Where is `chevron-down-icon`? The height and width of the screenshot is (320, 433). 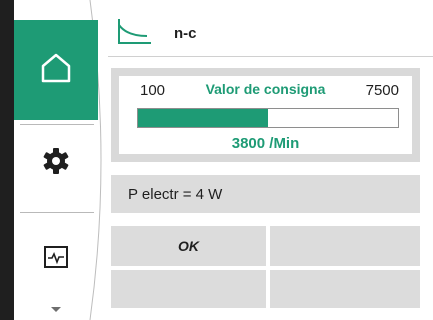 chevron-down-icon is located at coordinates (56, 310).